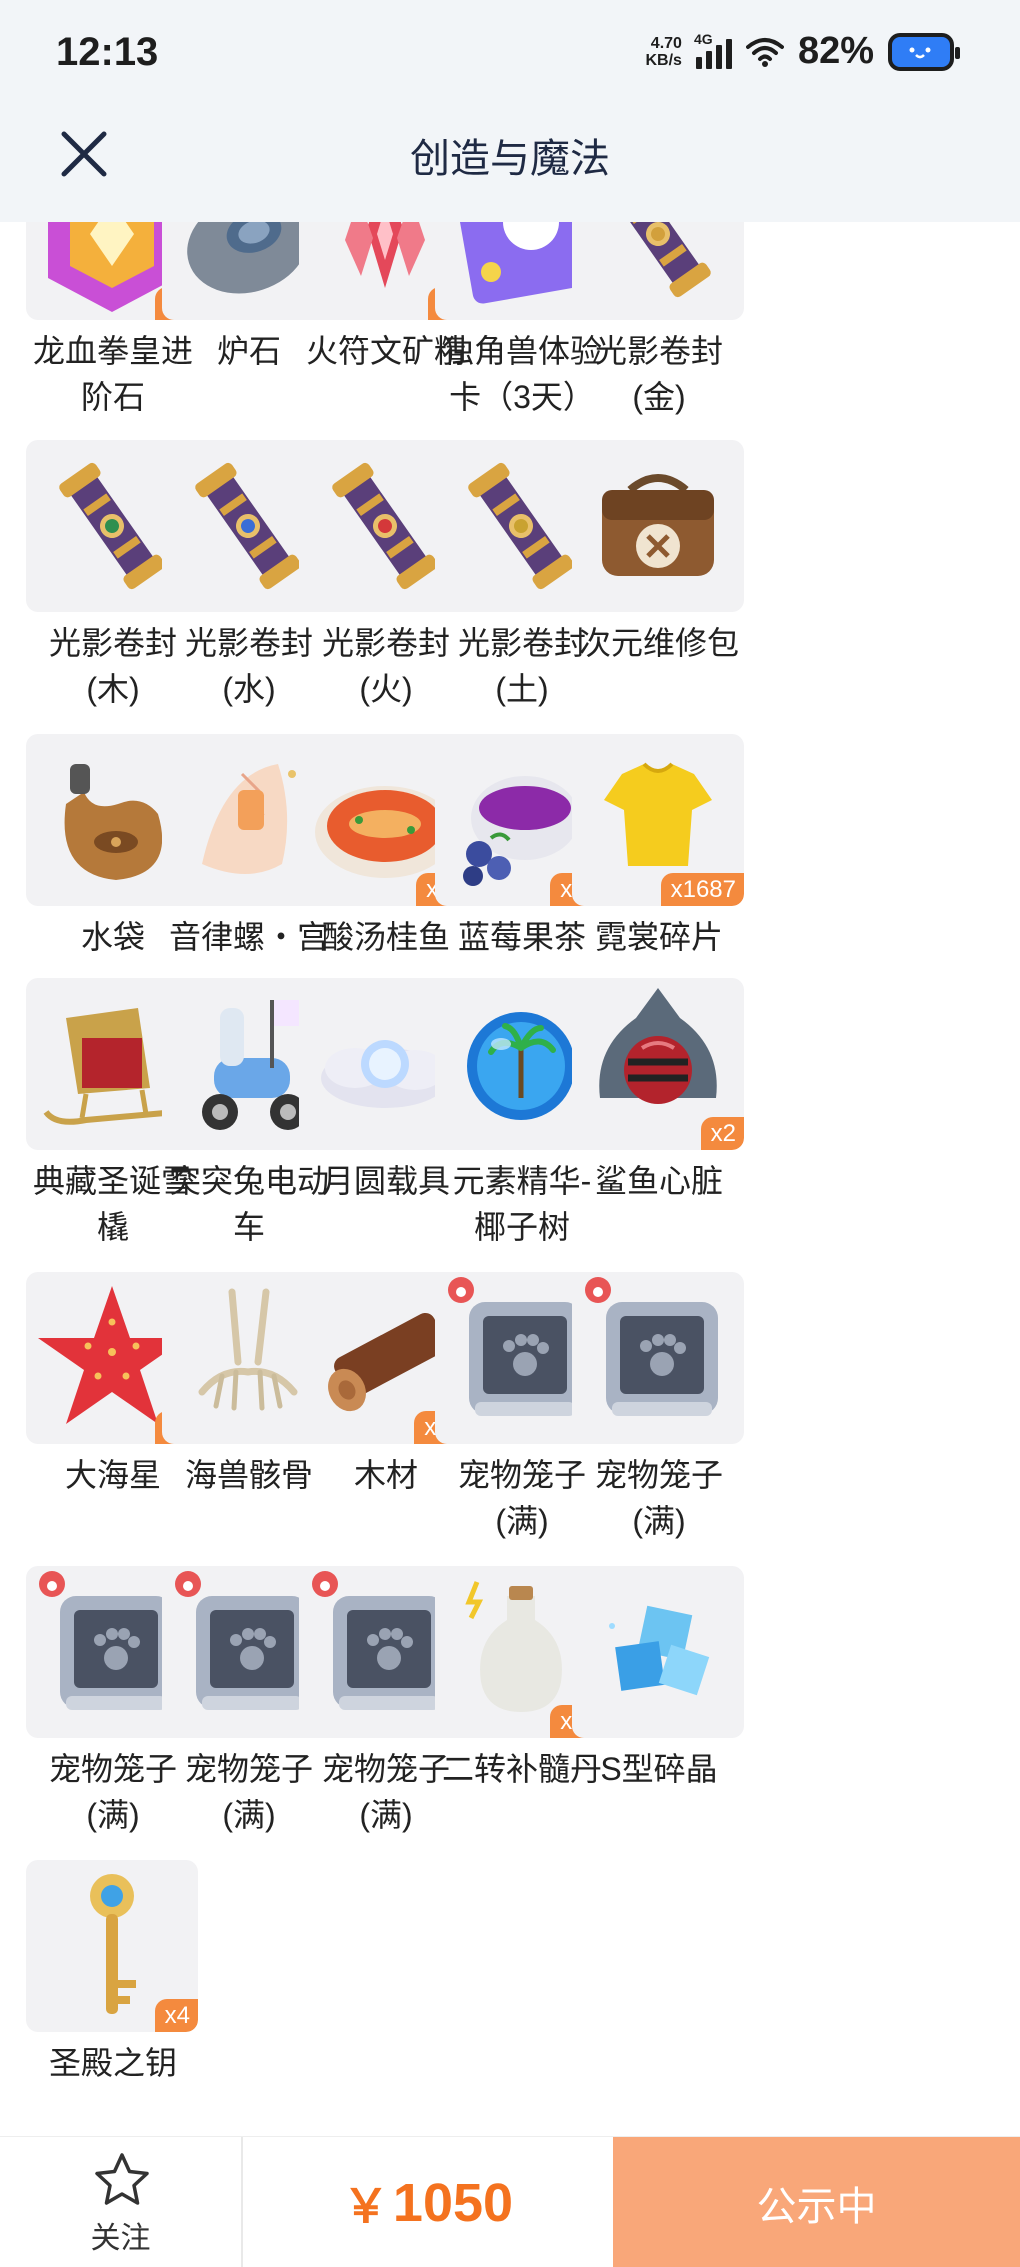  What do you see at coordinates (658, 820) in the screenshot?
I see `item-thumbnail: x1687` at bounding box center [658, 820].